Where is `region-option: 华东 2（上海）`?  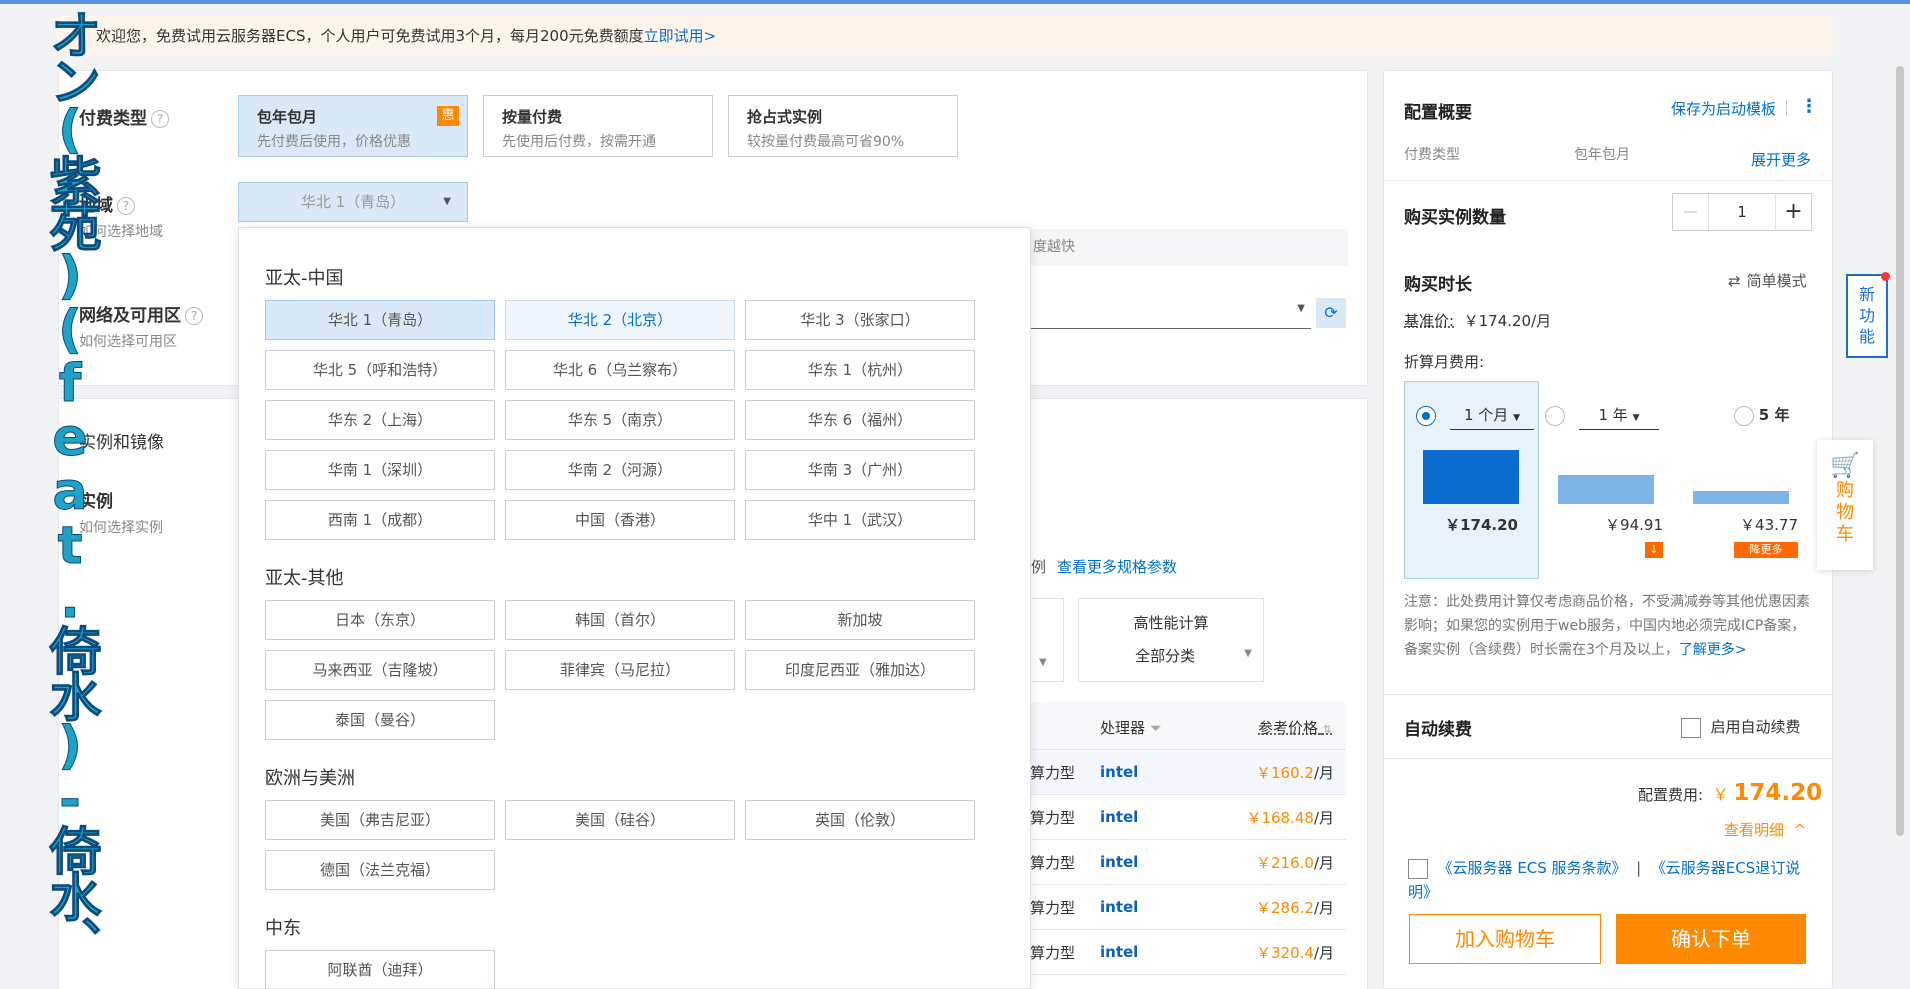 region-option: 华东 2（上海） is located at coordinates (380, 420).